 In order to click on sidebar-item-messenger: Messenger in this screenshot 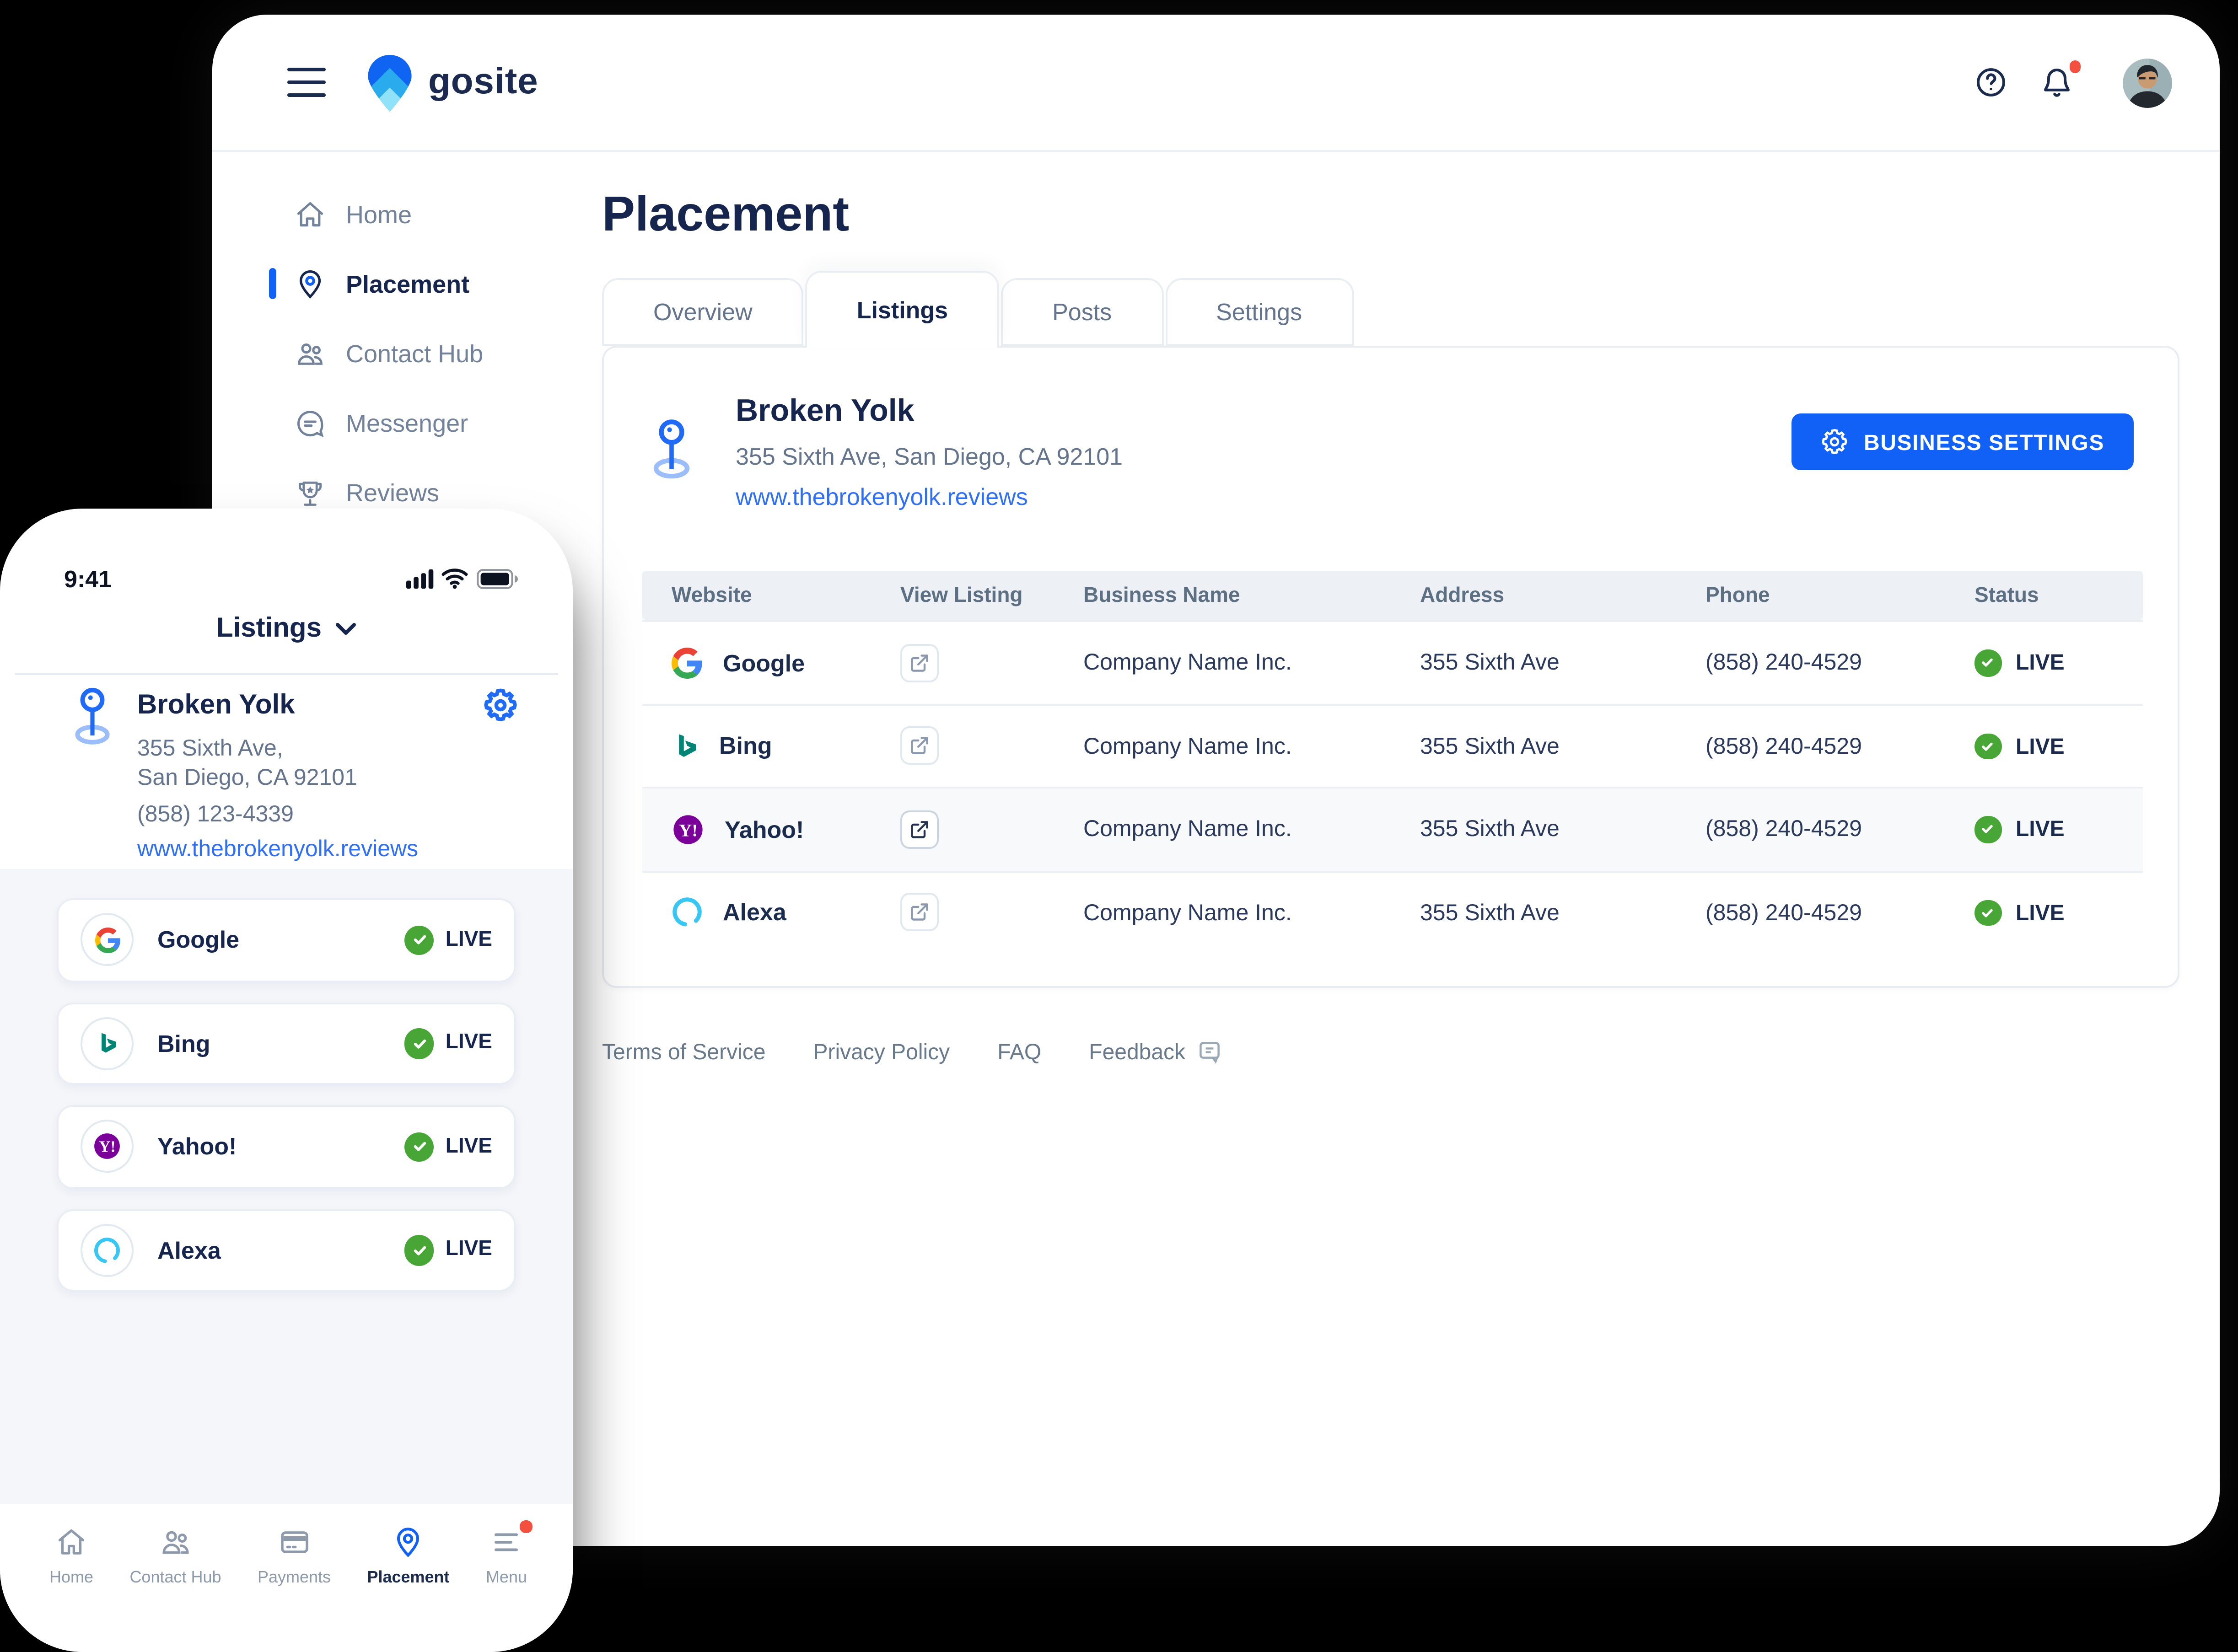, I will do `click(399, 422)`.